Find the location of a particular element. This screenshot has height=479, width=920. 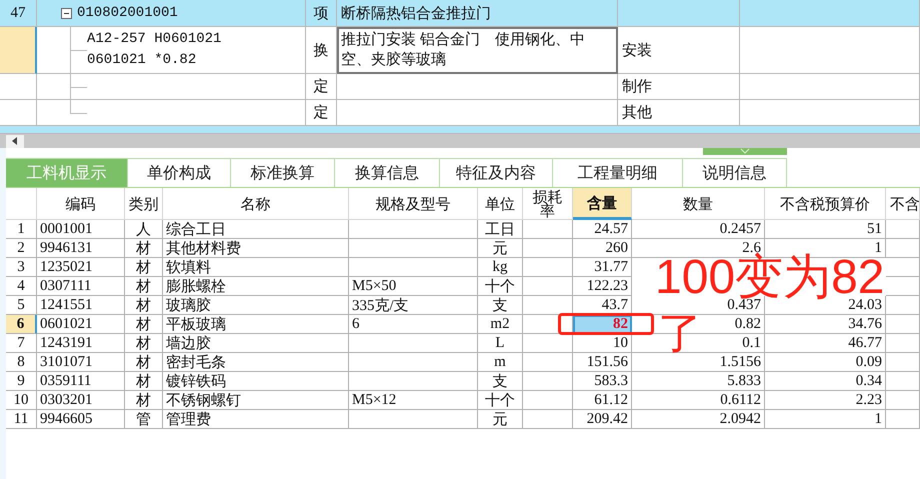

tab: 标准换算 is located at coordinates (283, 172).